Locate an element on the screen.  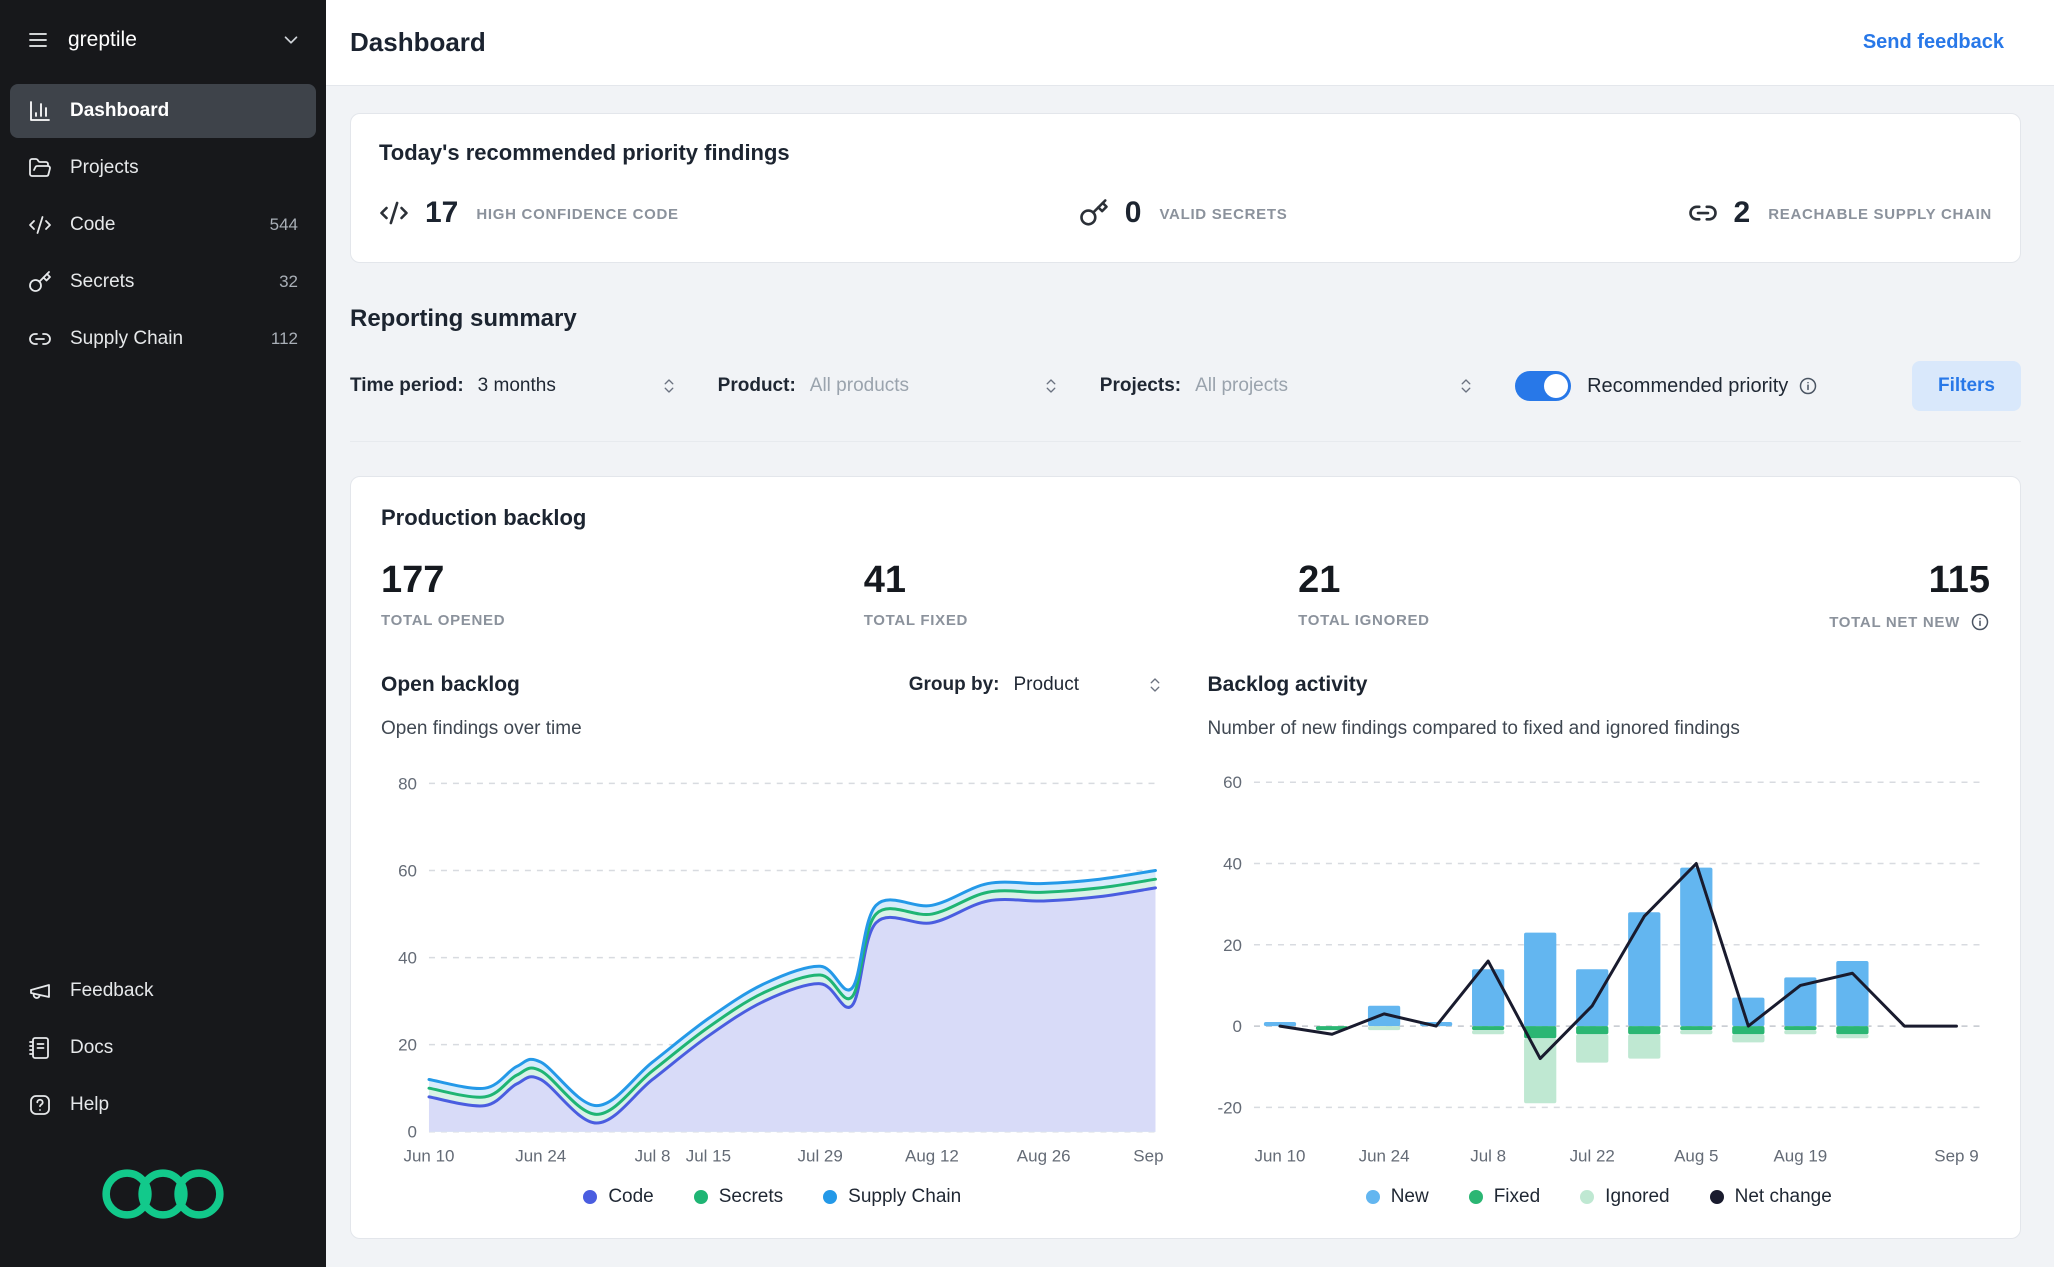
time-period-filter: Time period: 3 months is located at coordinates (514, 386).